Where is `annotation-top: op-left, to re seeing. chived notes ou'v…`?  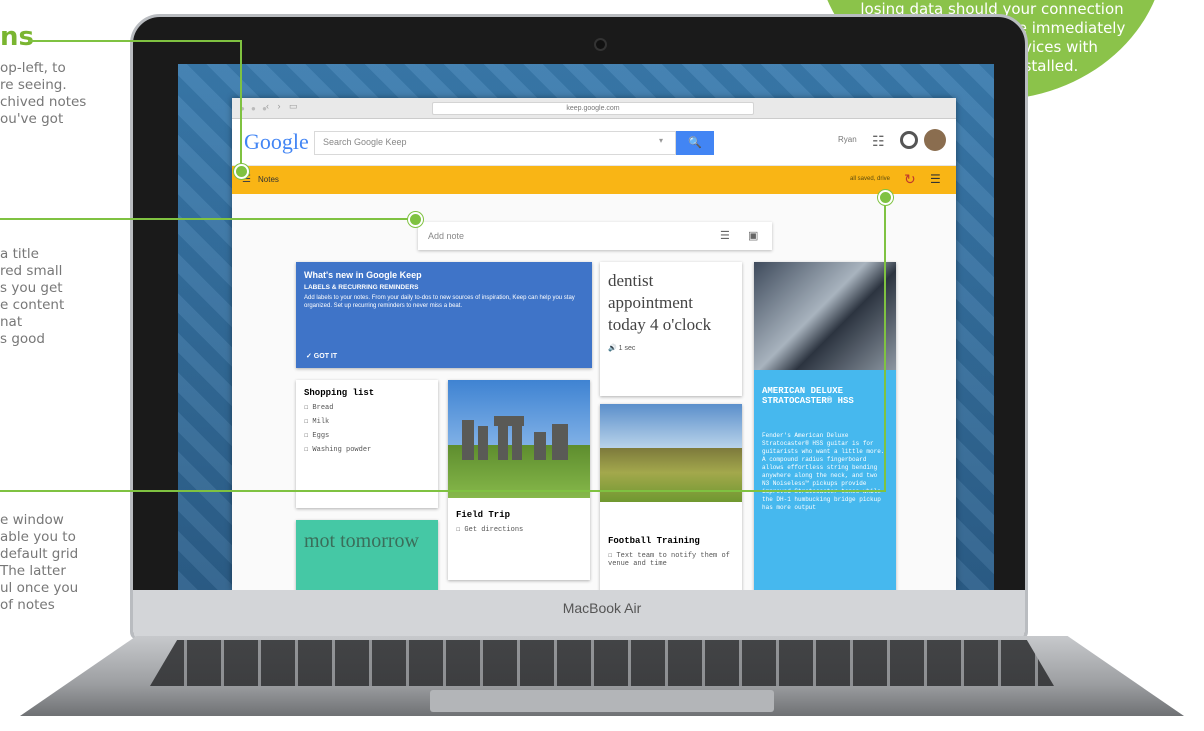 annotation-top: op-left, to re seeing. chived notes ou'v… is located at coordinates (70, 94).